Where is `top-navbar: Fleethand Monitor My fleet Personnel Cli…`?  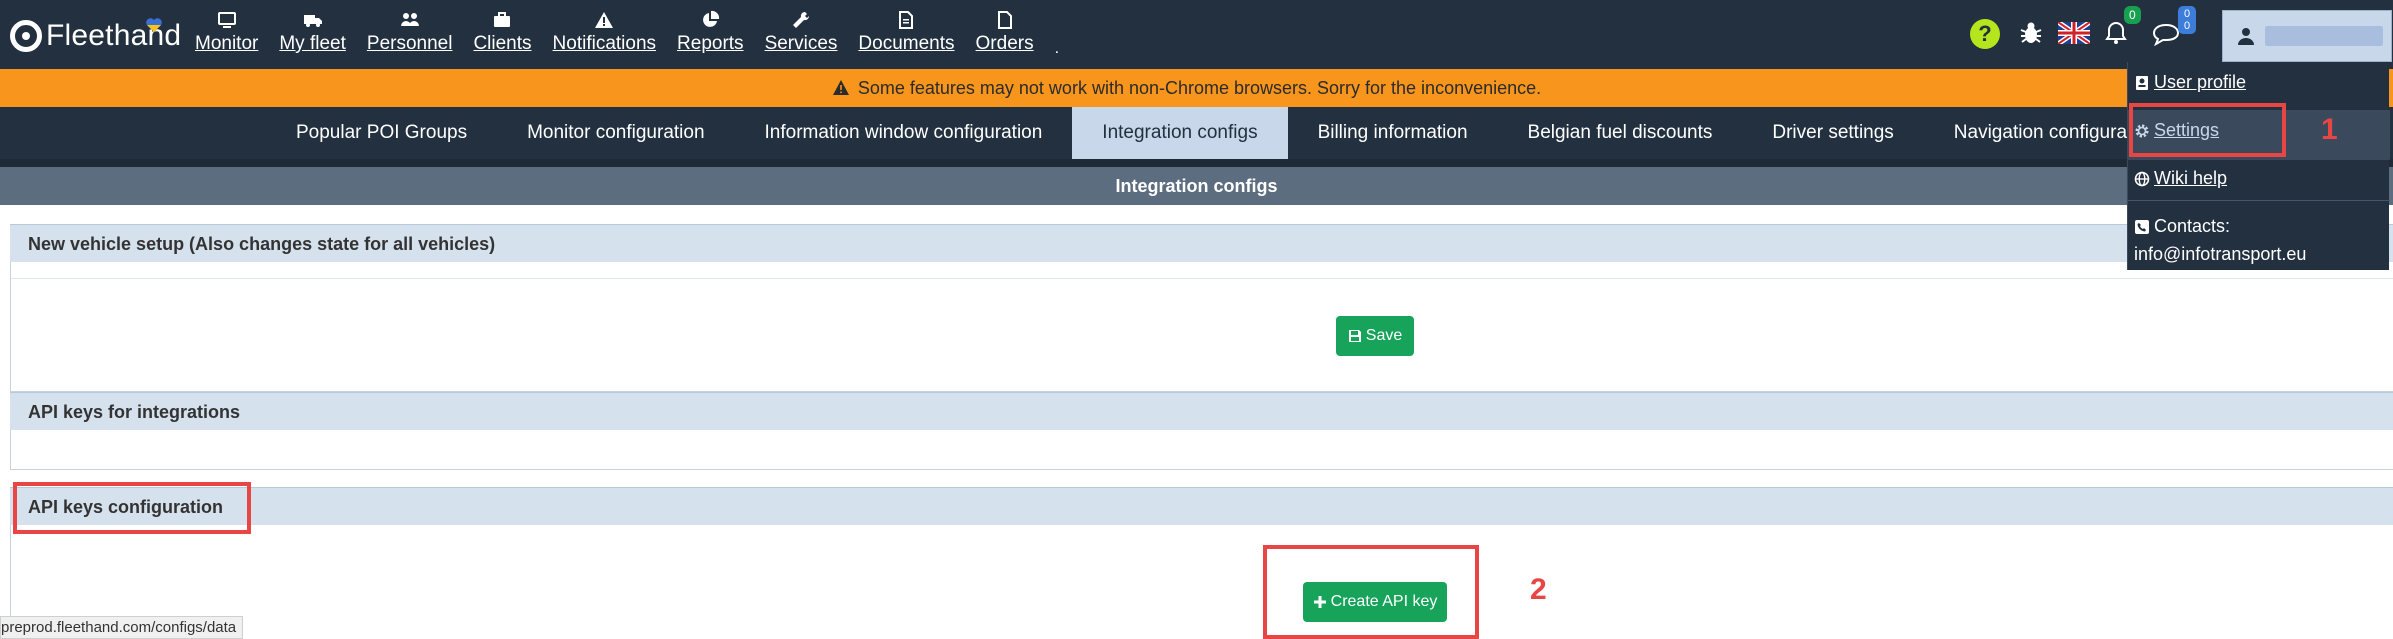
top-navbar: Fleethand Monitor My fleet Personnel Cli… is located at coordinates (1196, 34).